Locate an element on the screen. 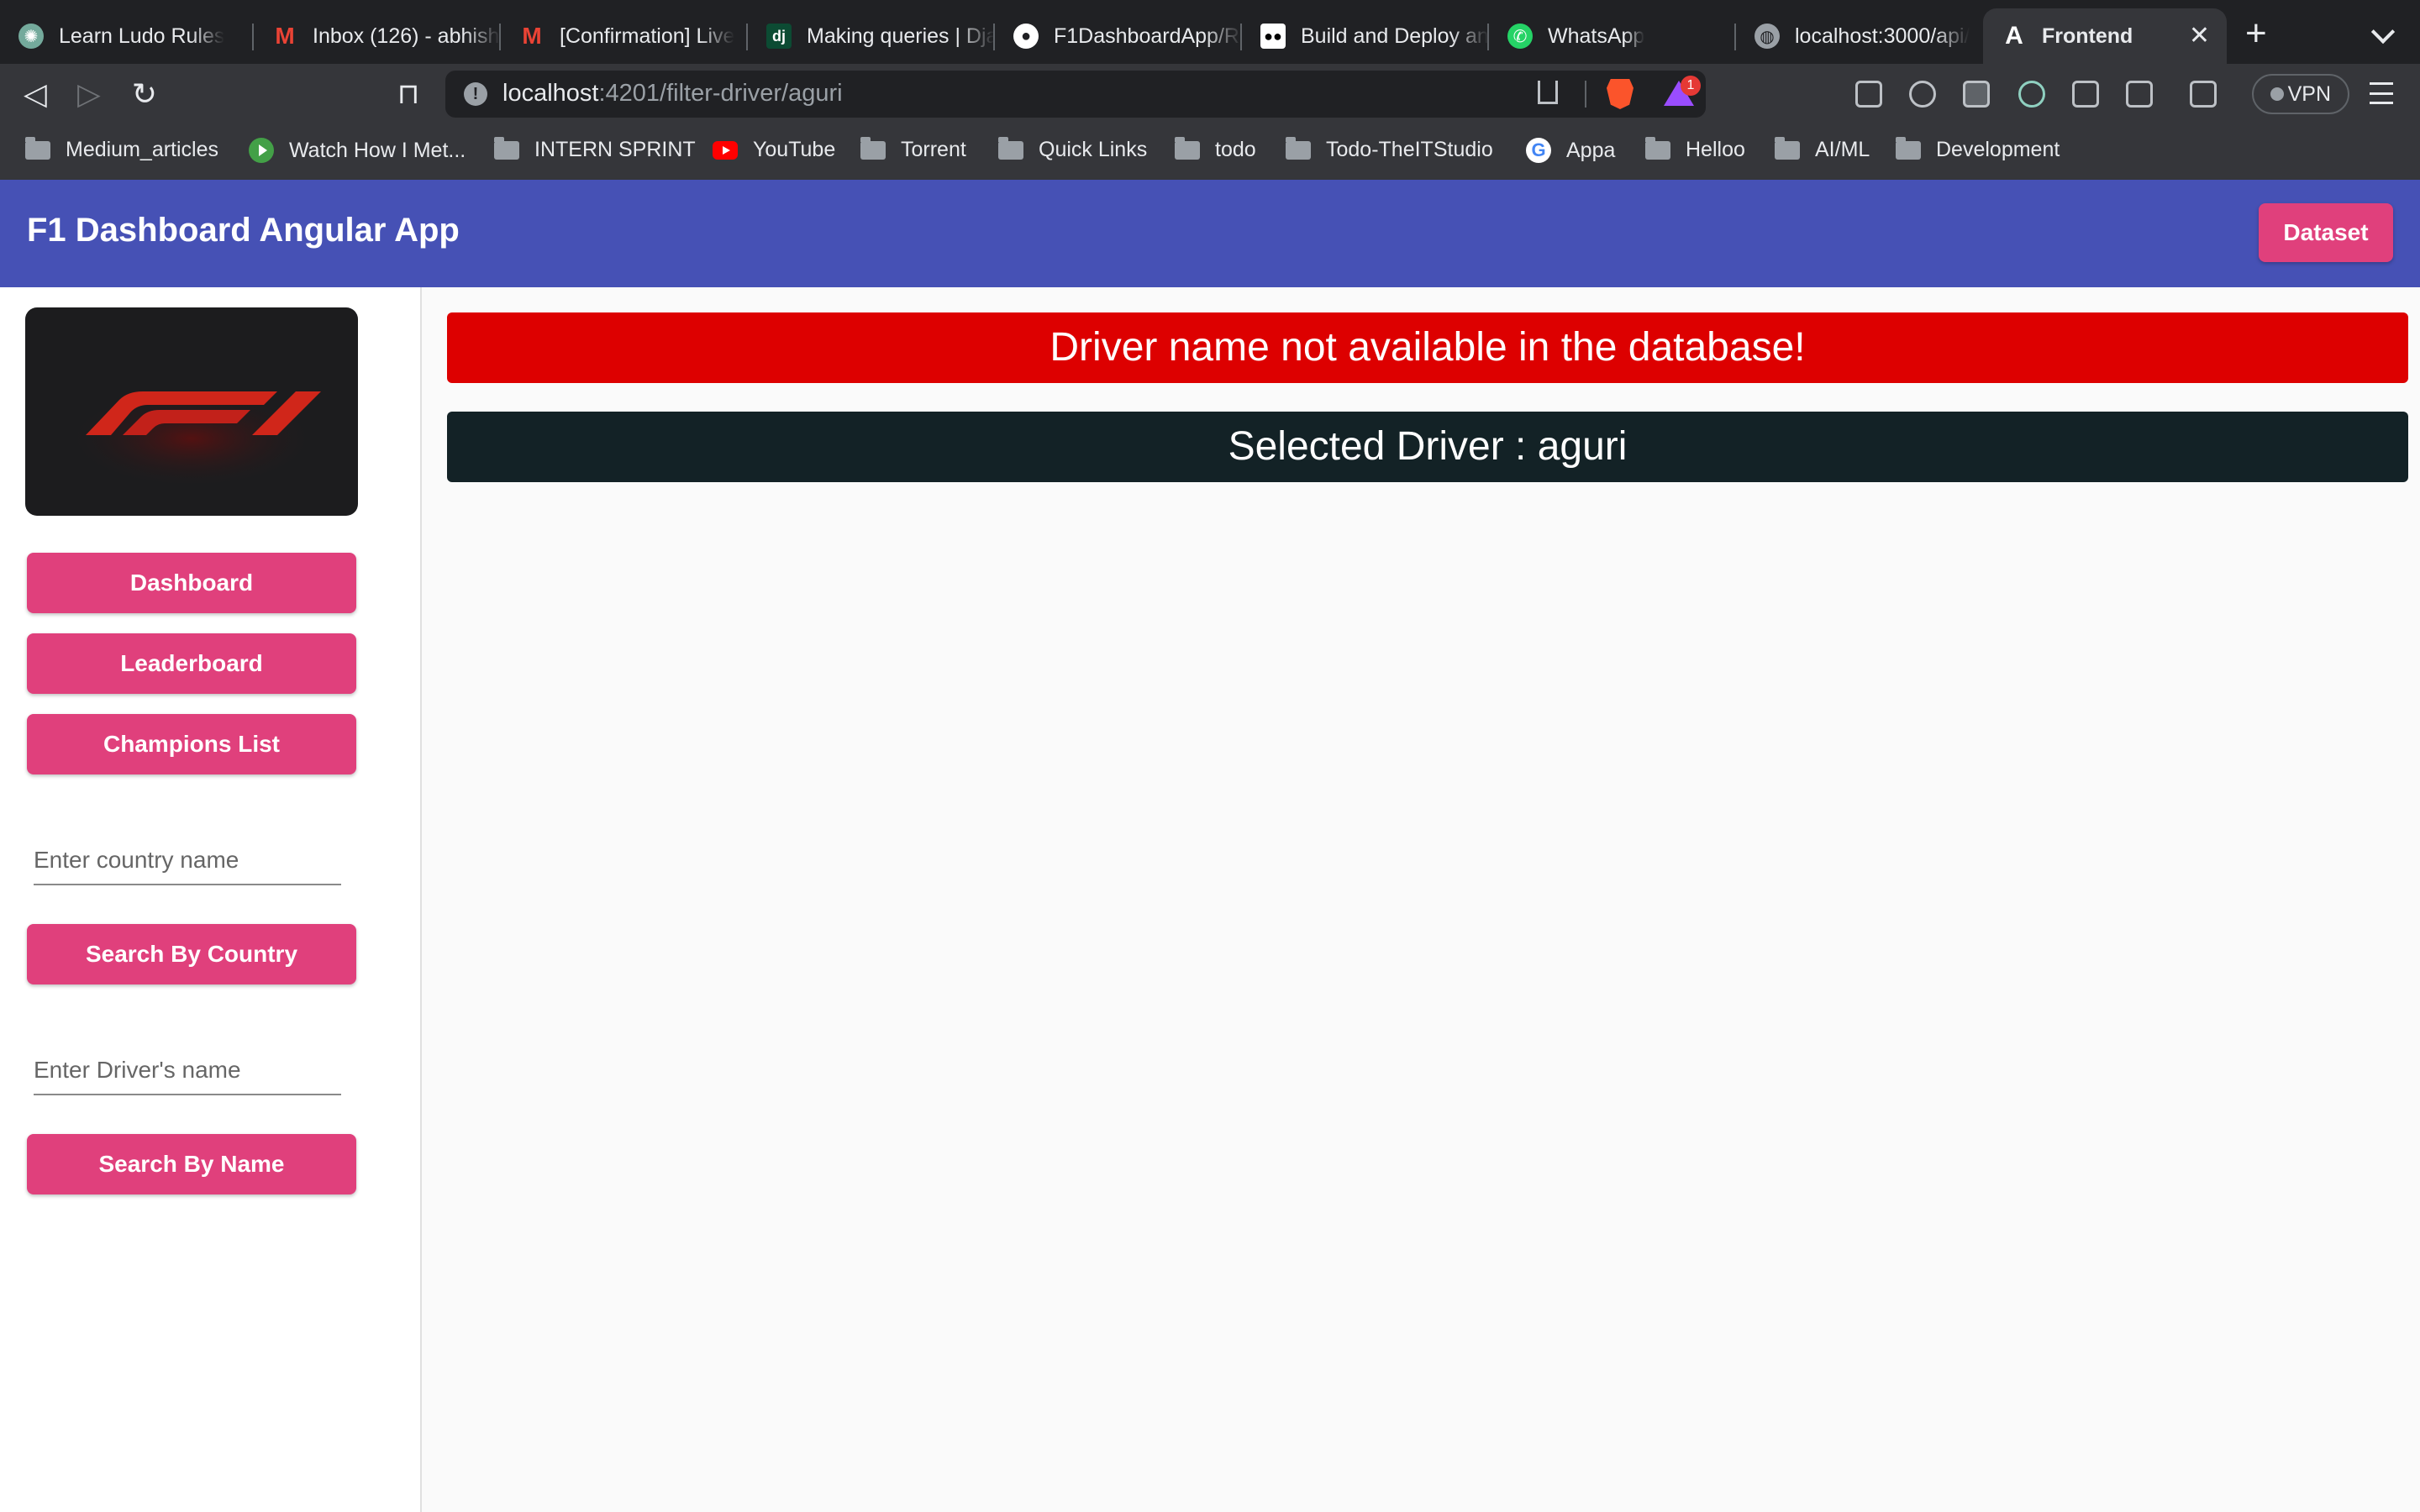 The height and width of the screenshot is (1512, 2420). vpn-button: VPN is located at coordinates (2300, 94).